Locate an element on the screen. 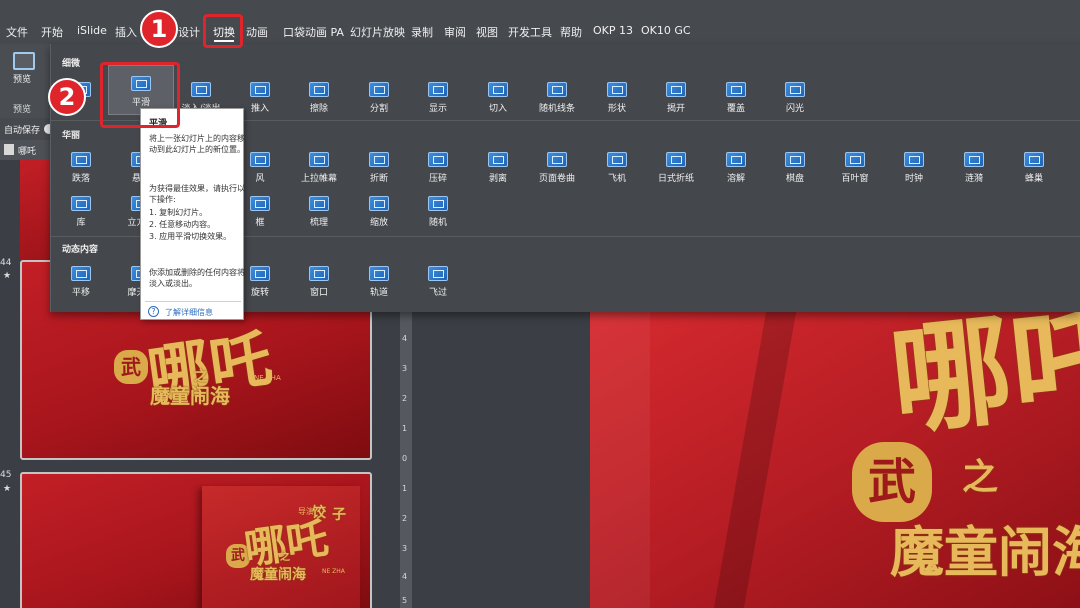 This screenshot has height=608, width=1080. transition-label: 轨道 is located at coordinates (378, 293).